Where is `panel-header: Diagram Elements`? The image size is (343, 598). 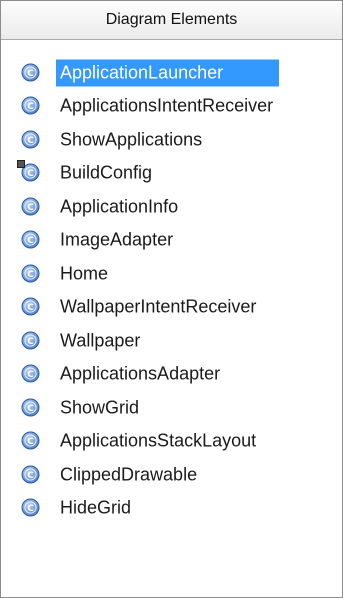
panel-header: Diagram Elements is located at coordinates (171, 20).